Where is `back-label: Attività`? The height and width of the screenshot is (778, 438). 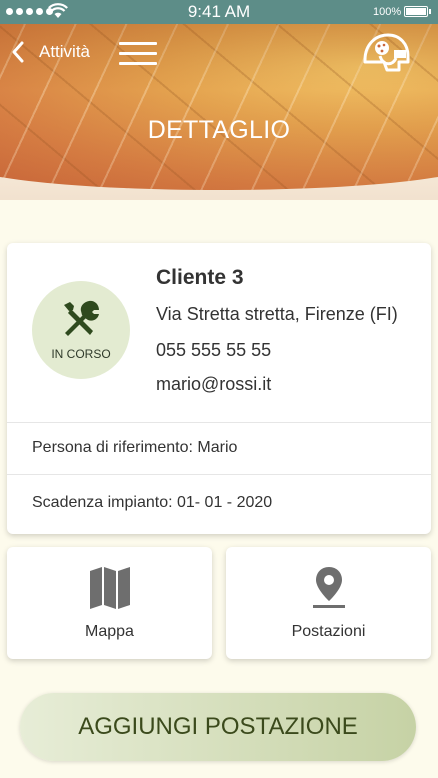
back-label: Attività is located at coordinates (65, 51).